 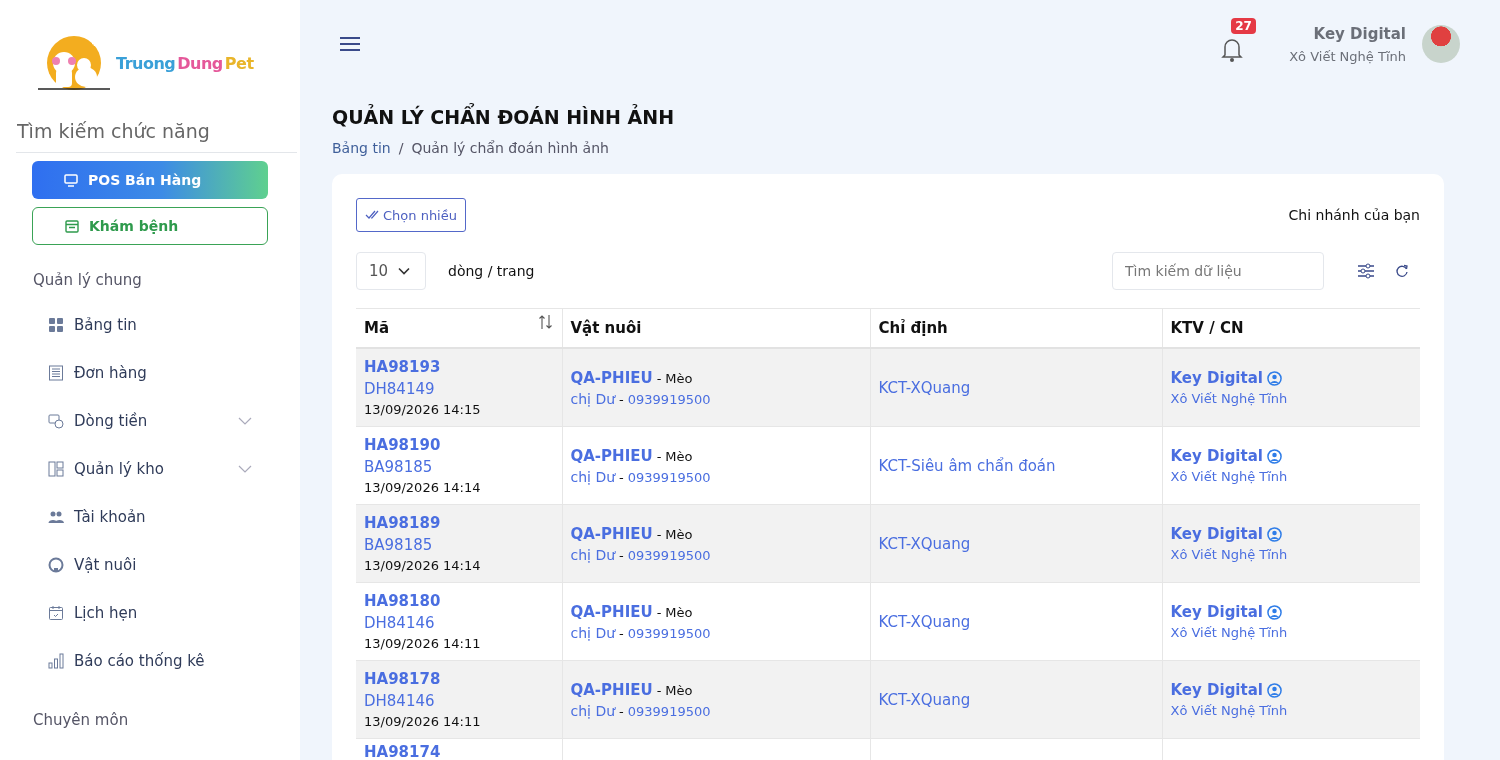 What do you see at coordinates (150, 469) in the screenshot?
I see `sidebar-item: Quản lý kho` at bounding box center [150, 469].